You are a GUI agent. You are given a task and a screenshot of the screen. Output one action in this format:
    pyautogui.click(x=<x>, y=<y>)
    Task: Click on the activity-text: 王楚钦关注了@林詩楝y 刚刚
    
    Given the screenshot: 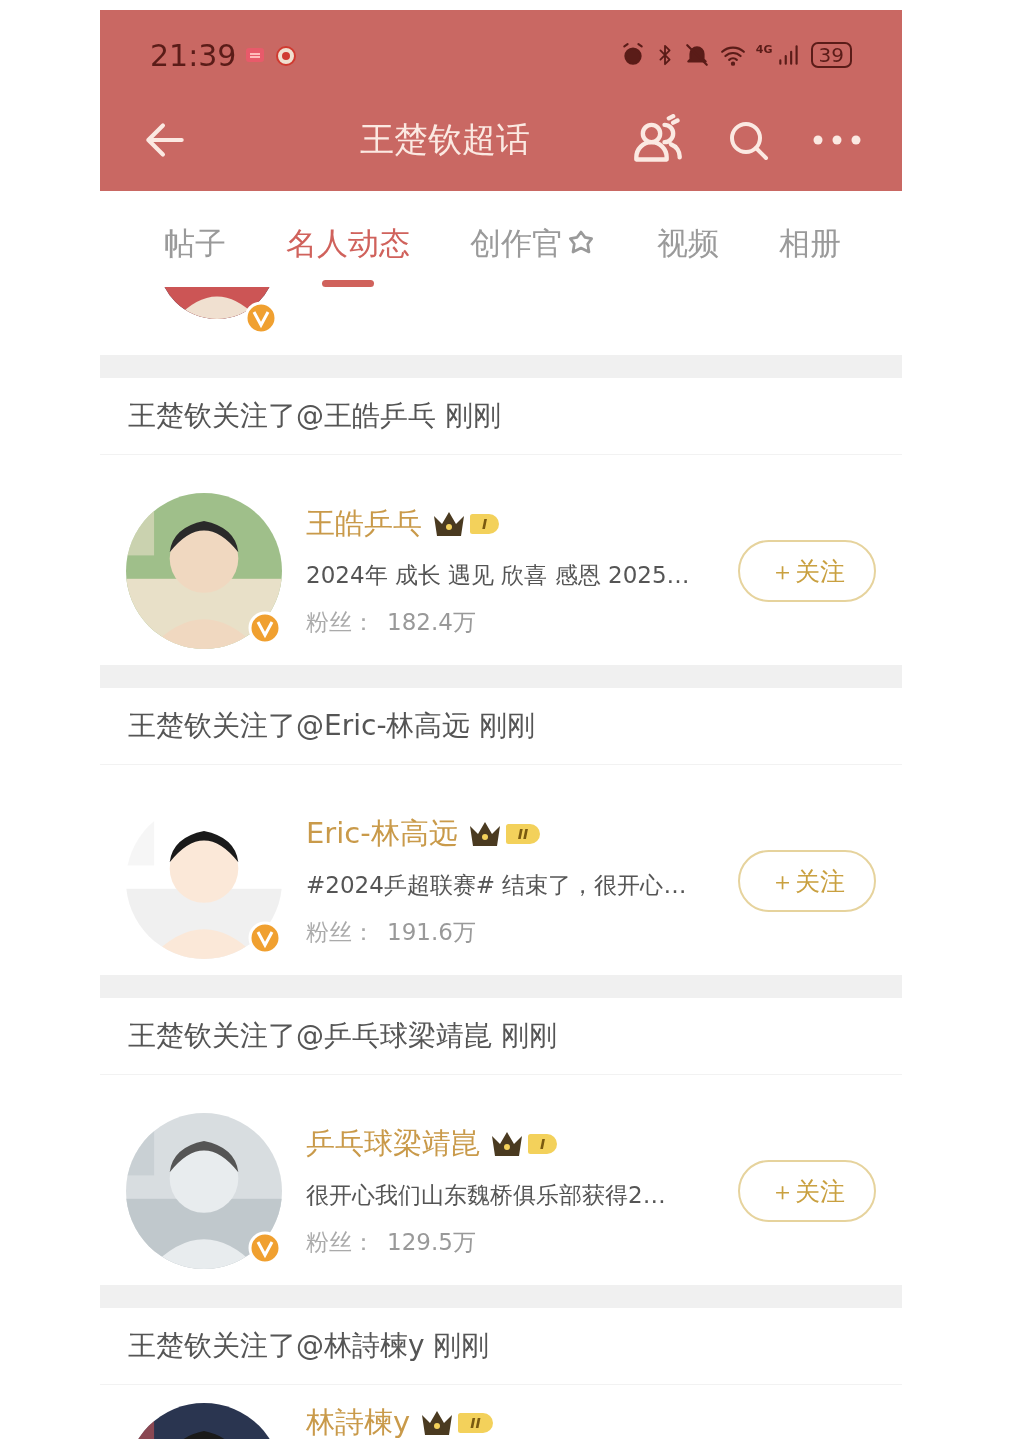 What is the action you would take?
    pyautogui.click(x=501, y=1346)
    